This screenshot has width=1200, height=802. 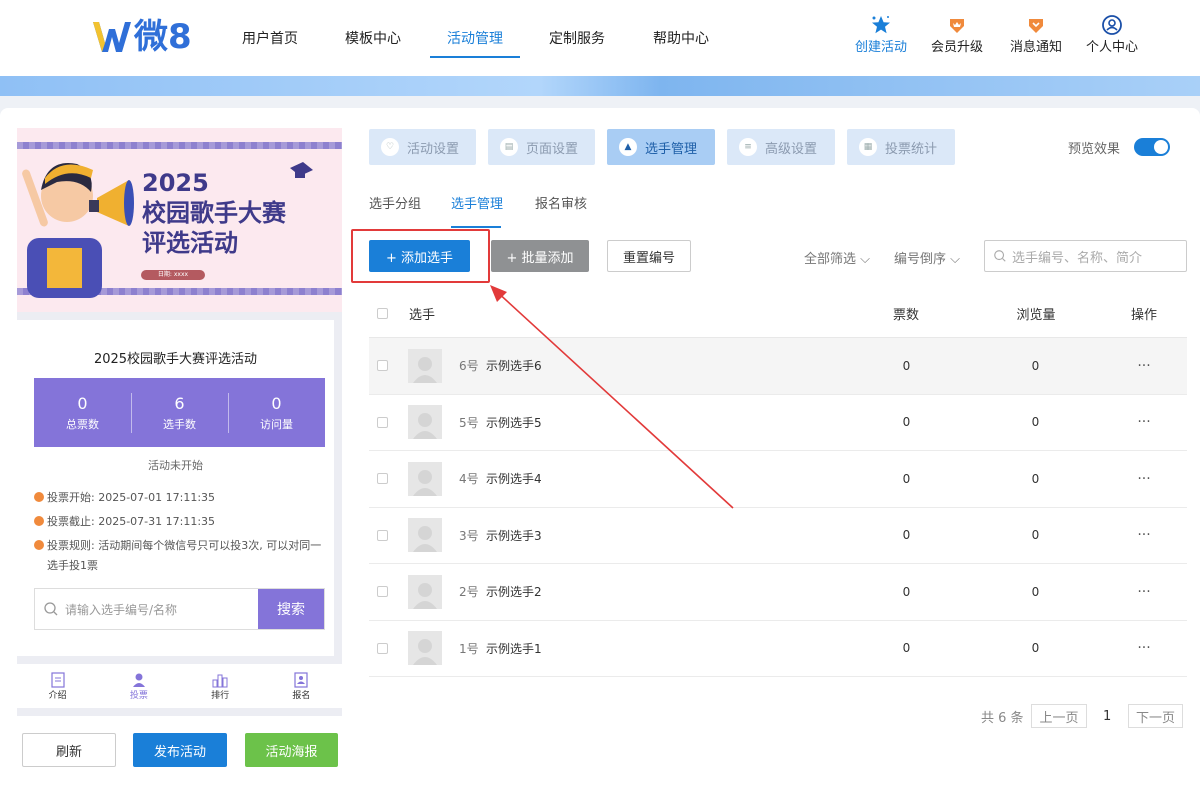 What do you see at coordinates (781, 147) in the screenshot?
I see `step-advanced-settings: ≡ 高级设置` at bounding box center [781, 147].